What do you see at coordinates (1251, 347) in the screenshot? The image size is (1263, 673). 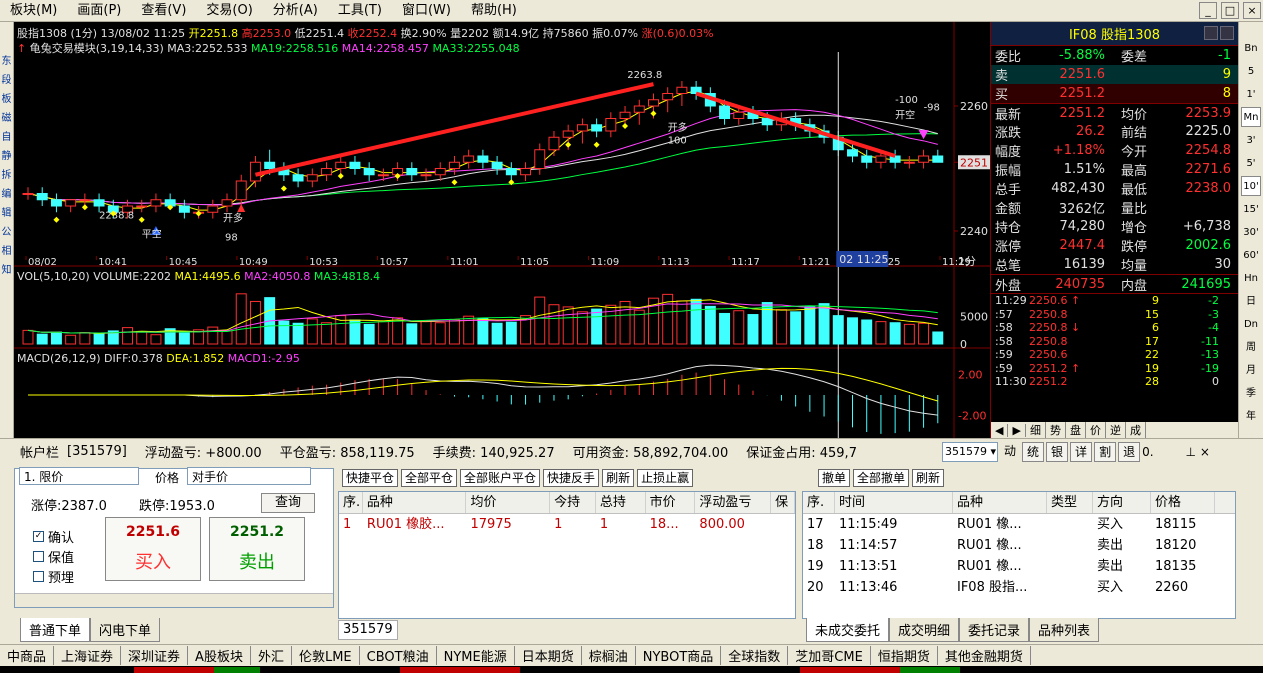 I see `period-button: 周` at bounding box center [1251, 347].